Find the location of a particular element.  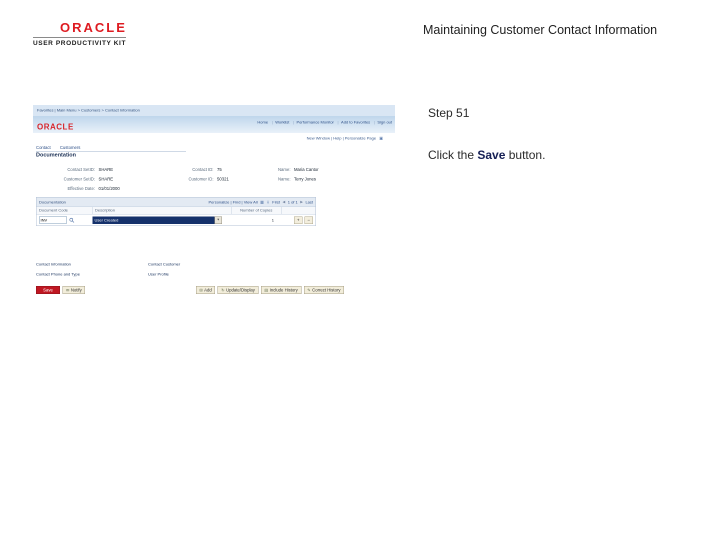

contact-id-label: Contact ID: is located at coordinates (203, 169).